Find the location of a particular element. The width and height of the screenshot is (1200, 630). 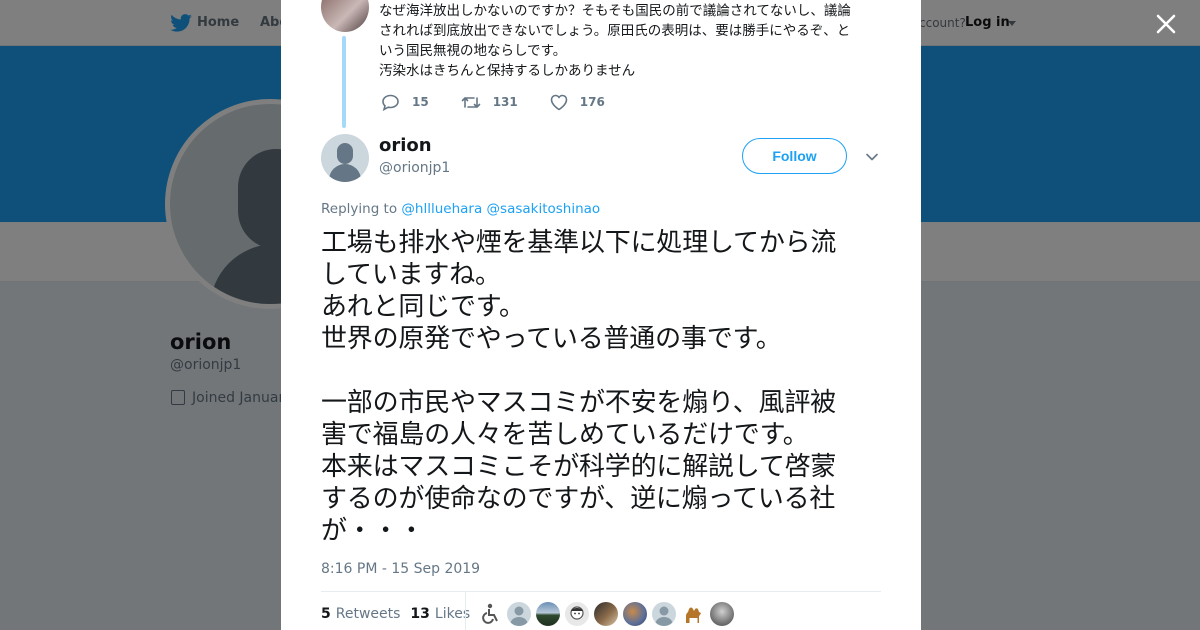

likers-avatar-row is located at coordinates (608, 614).